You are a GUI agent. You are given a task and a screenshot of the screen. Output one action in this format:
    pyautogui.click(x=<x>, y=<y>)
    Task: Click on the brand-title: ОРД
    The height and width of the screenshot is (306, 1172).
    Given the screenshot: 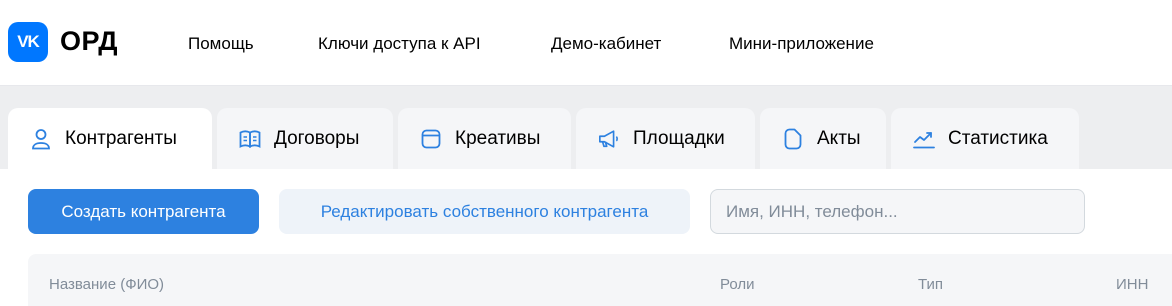 What is the action you would take?
    pyautogui.click(x=89, y=41)
    